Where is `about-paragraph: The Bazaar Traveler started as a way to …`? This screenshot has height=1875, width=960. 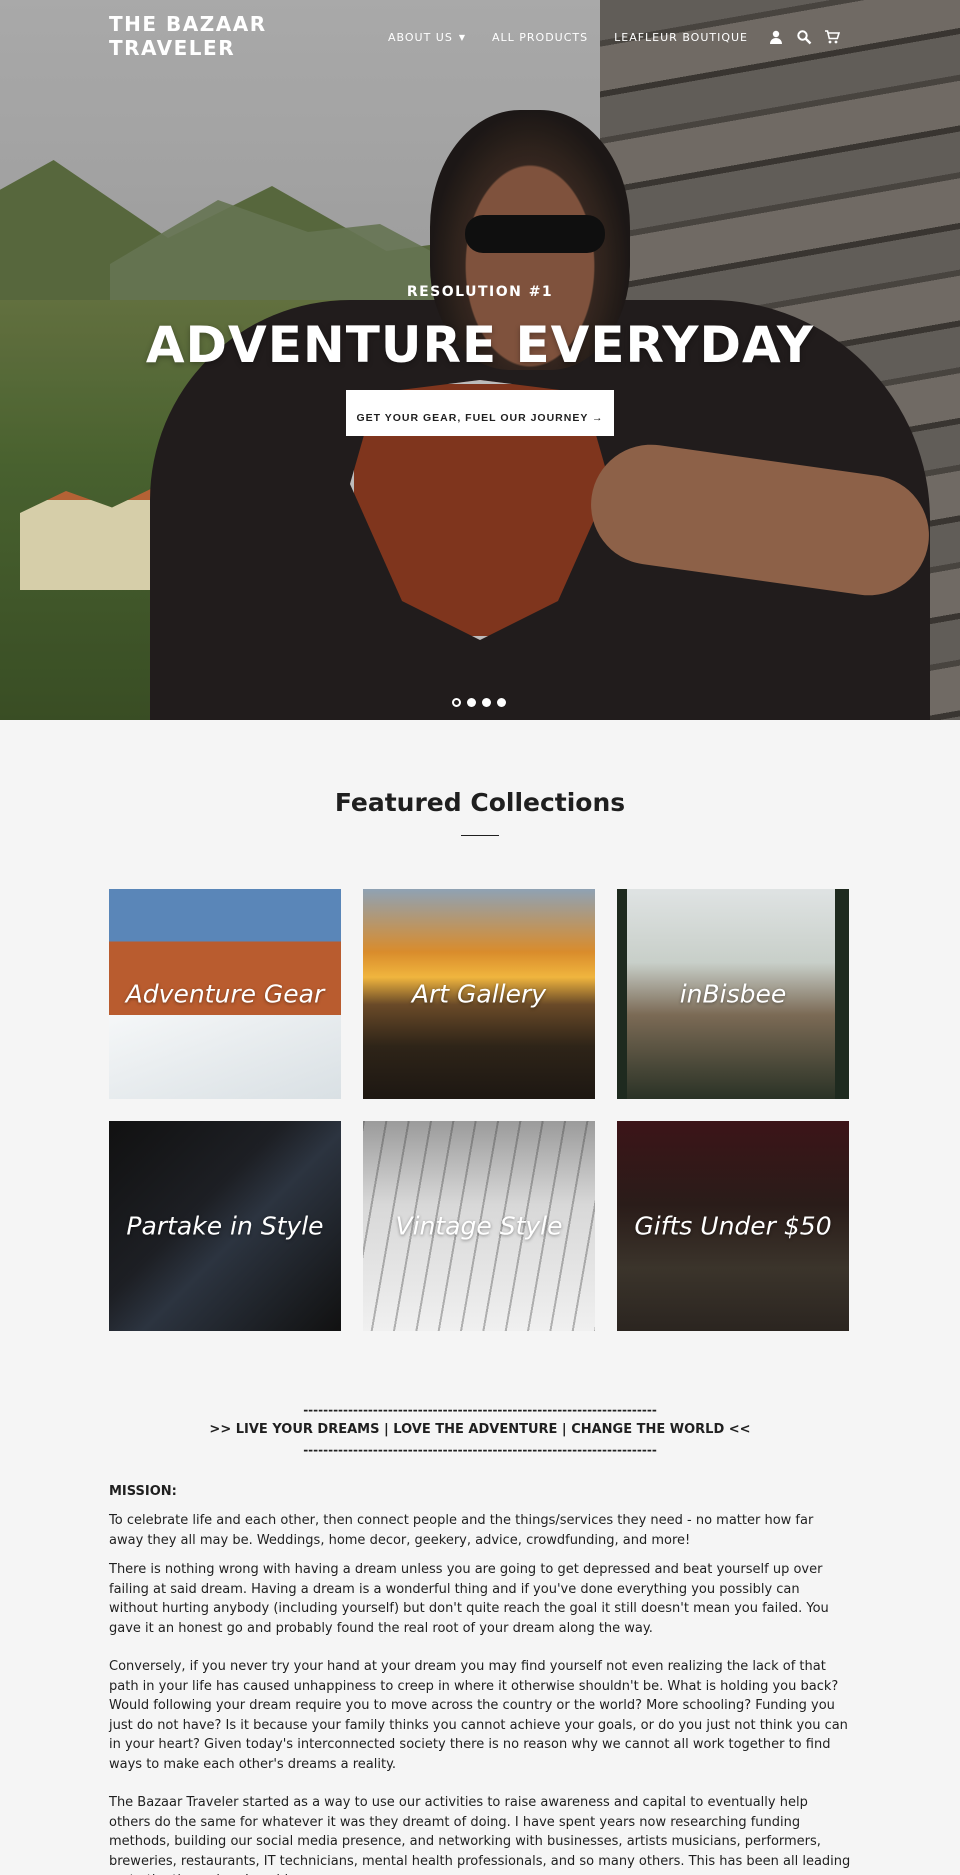
about-paragraph: The Bazaar Traveler started as a way to … is located at coordinates (480, 1835).